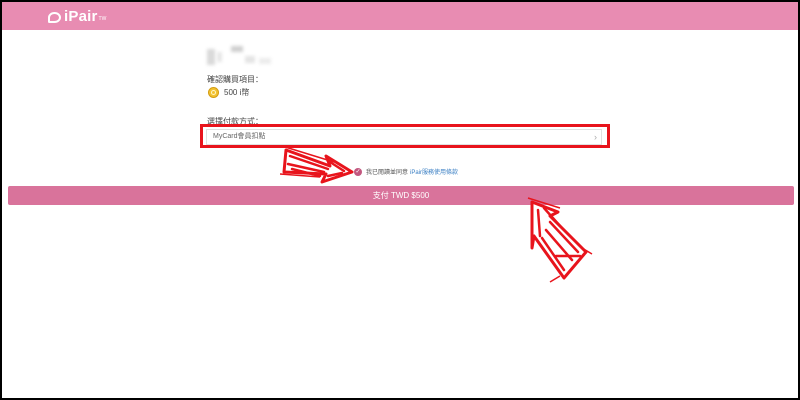 The width and height of the screenshot is (800, 400). I want to click on annotation-arrow-up-icon, so click(560, 240).